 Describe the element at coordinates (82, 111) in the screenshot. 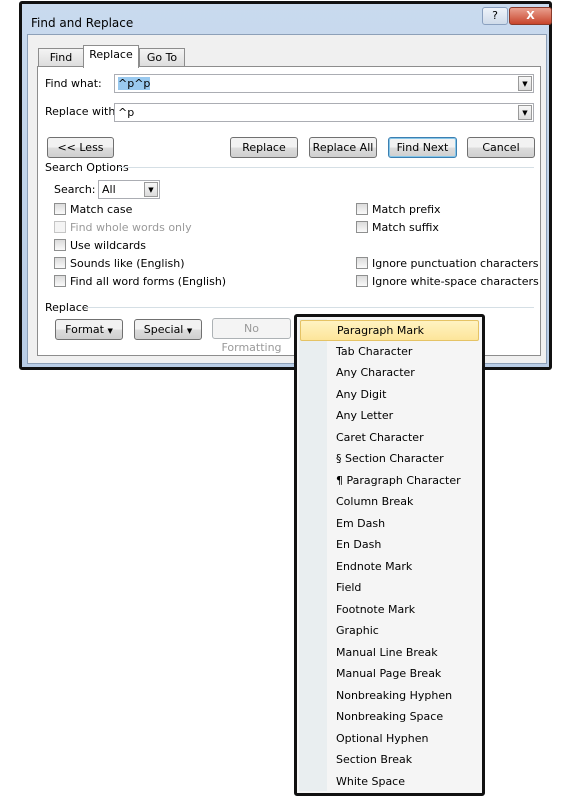

I see `replace-with-label: Replace with:` at that location.